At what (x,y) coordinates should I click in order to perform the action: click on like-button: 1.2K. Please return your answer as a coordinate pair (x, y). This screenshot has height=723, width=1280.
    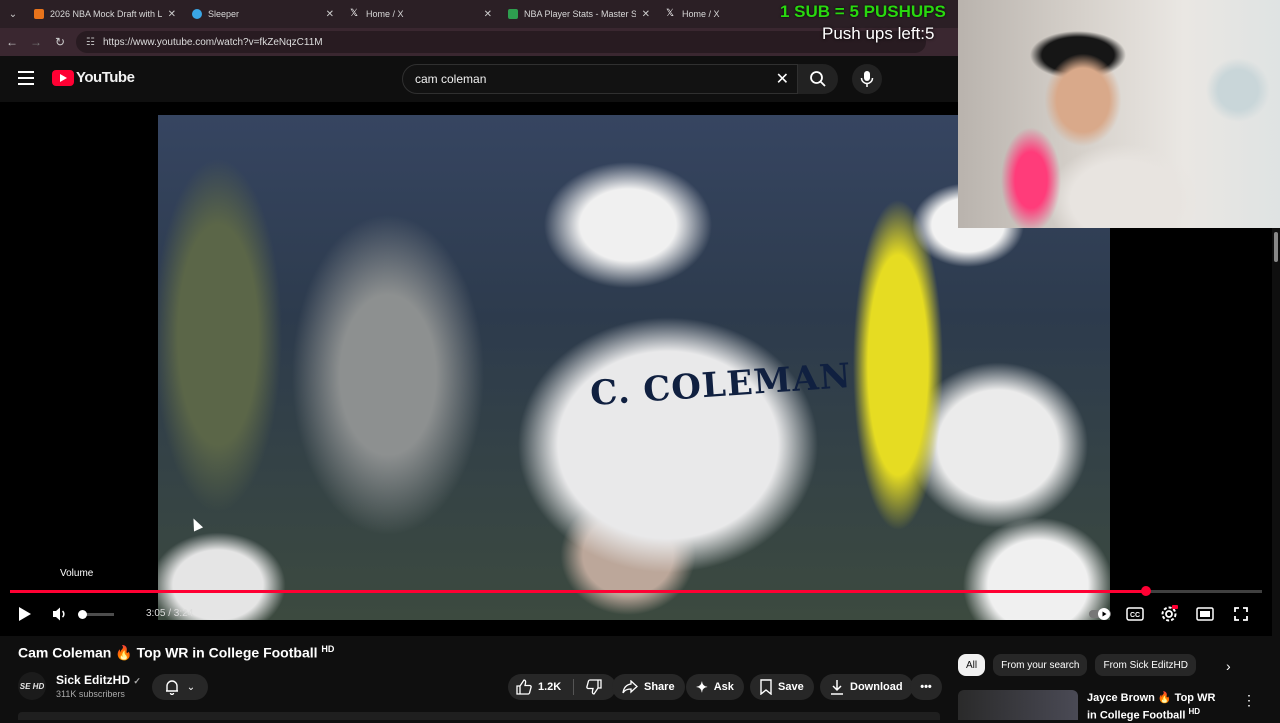
    Looking at the image, I should click on (538, 687).